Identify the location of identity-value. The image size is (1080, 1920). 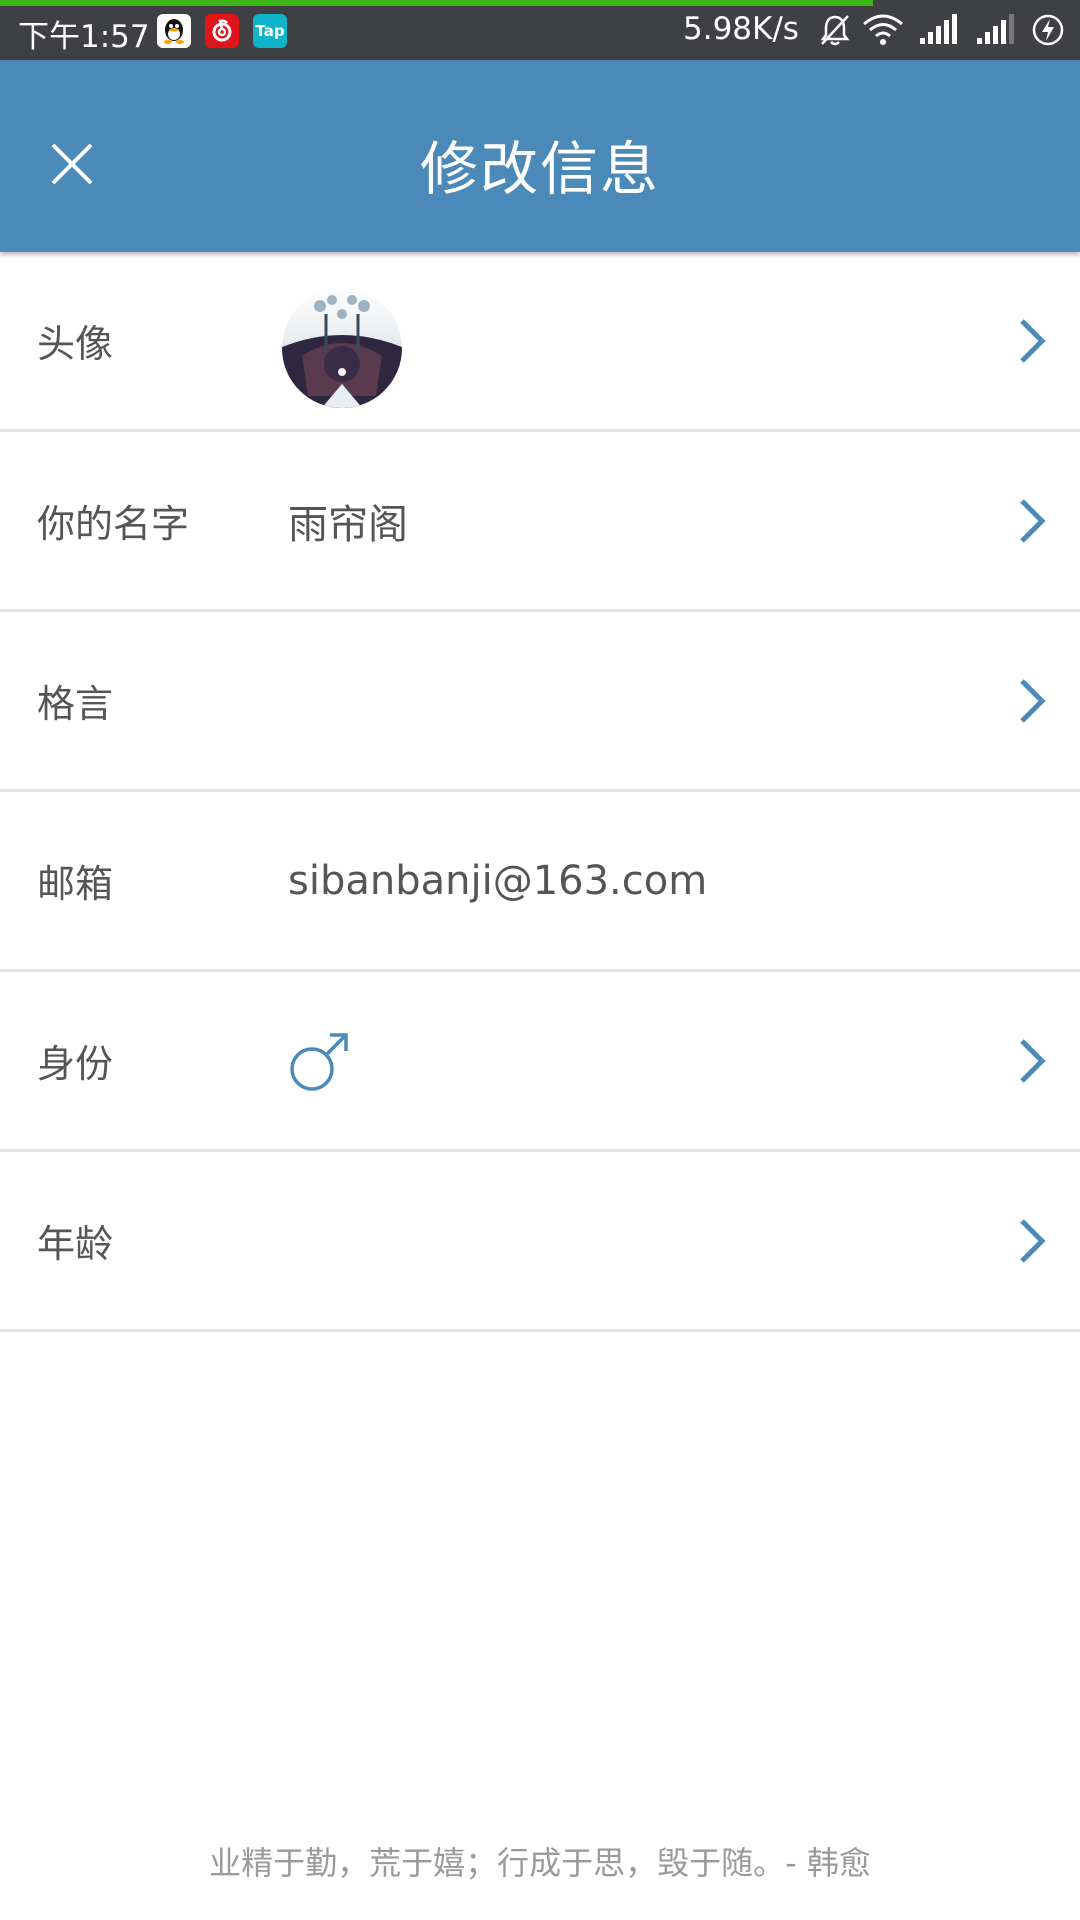
(320, 1060).